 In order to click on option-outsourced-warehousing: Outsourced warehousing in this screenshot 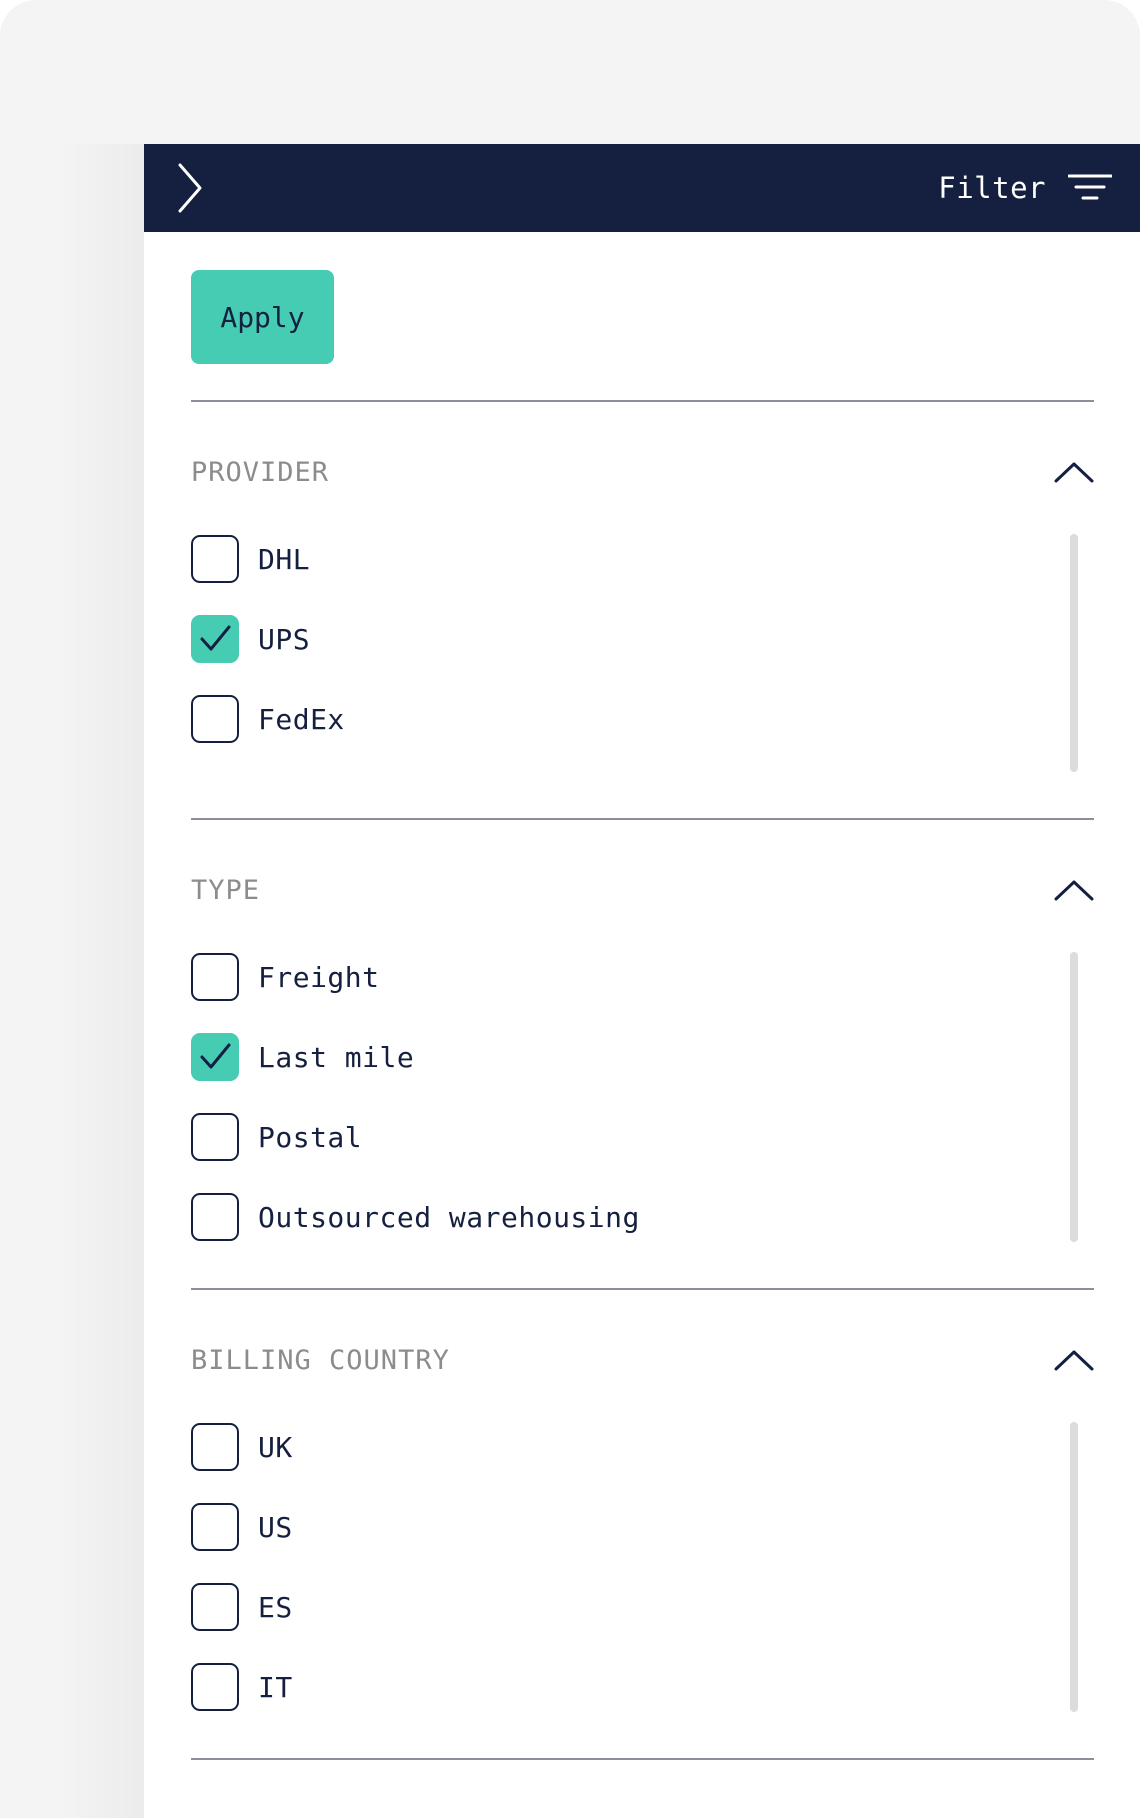, I will do `click(415, 1217)`.